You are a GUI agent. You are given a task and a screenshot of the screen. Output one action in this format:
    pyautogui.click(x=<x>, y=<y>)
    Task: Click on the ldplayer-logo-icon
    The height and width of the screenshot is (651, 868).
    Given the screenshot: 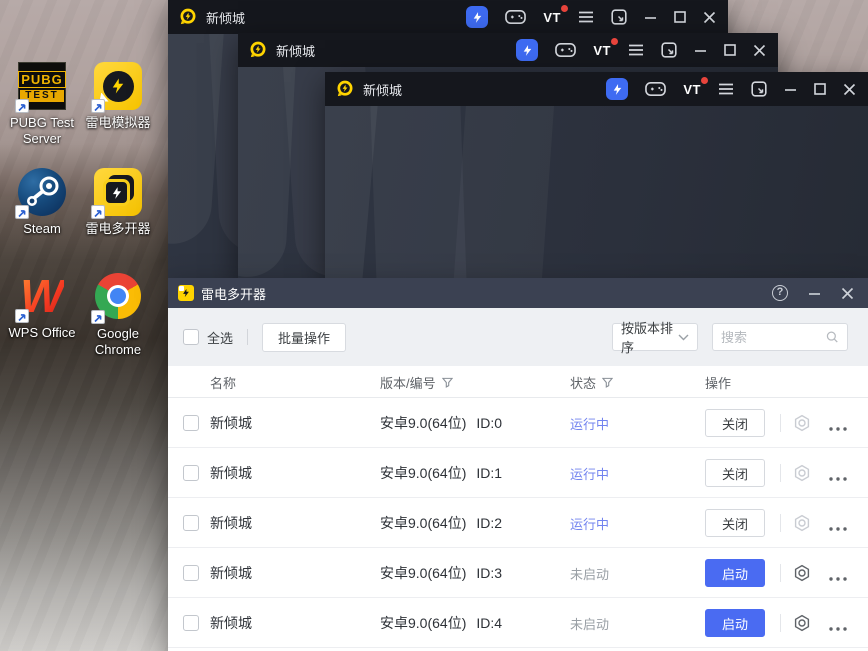 What is the action you would take?
    pyautogui.click(x=258, y=49)
    